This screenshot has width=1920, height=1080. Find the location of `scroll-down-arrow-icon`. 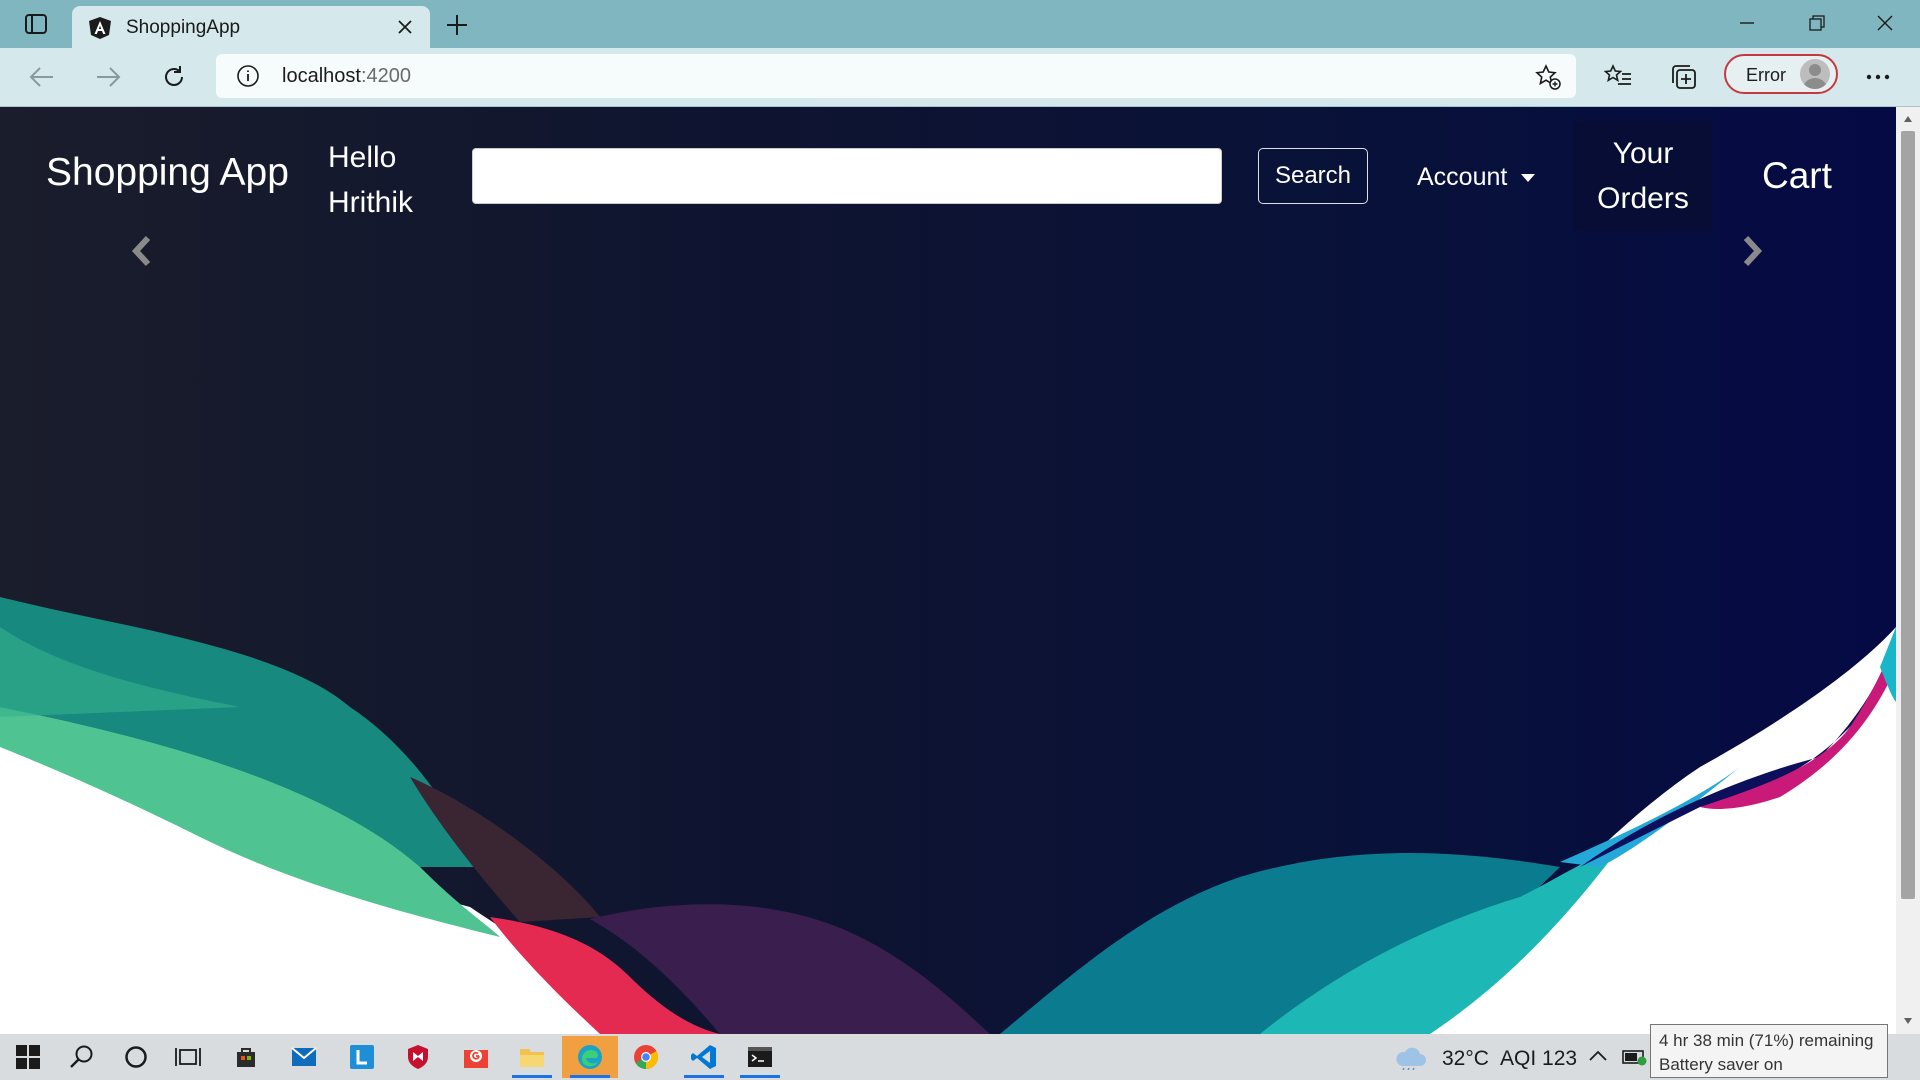

scroll-down-arrow-icon is located at coordinates (1908, 1021).